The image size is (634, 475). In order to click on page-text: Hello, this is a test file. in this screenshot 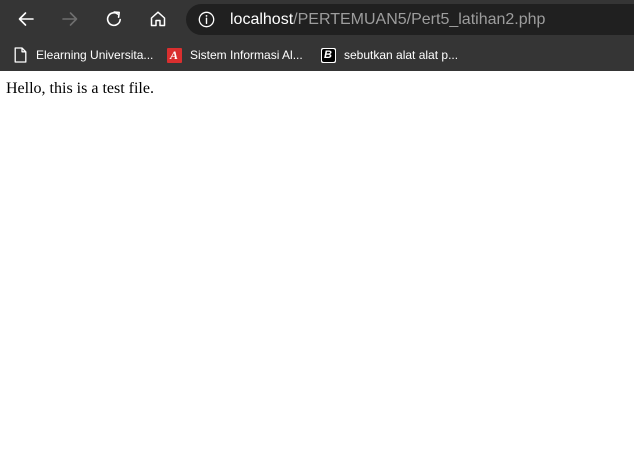, I will do `click(80, 88)`.